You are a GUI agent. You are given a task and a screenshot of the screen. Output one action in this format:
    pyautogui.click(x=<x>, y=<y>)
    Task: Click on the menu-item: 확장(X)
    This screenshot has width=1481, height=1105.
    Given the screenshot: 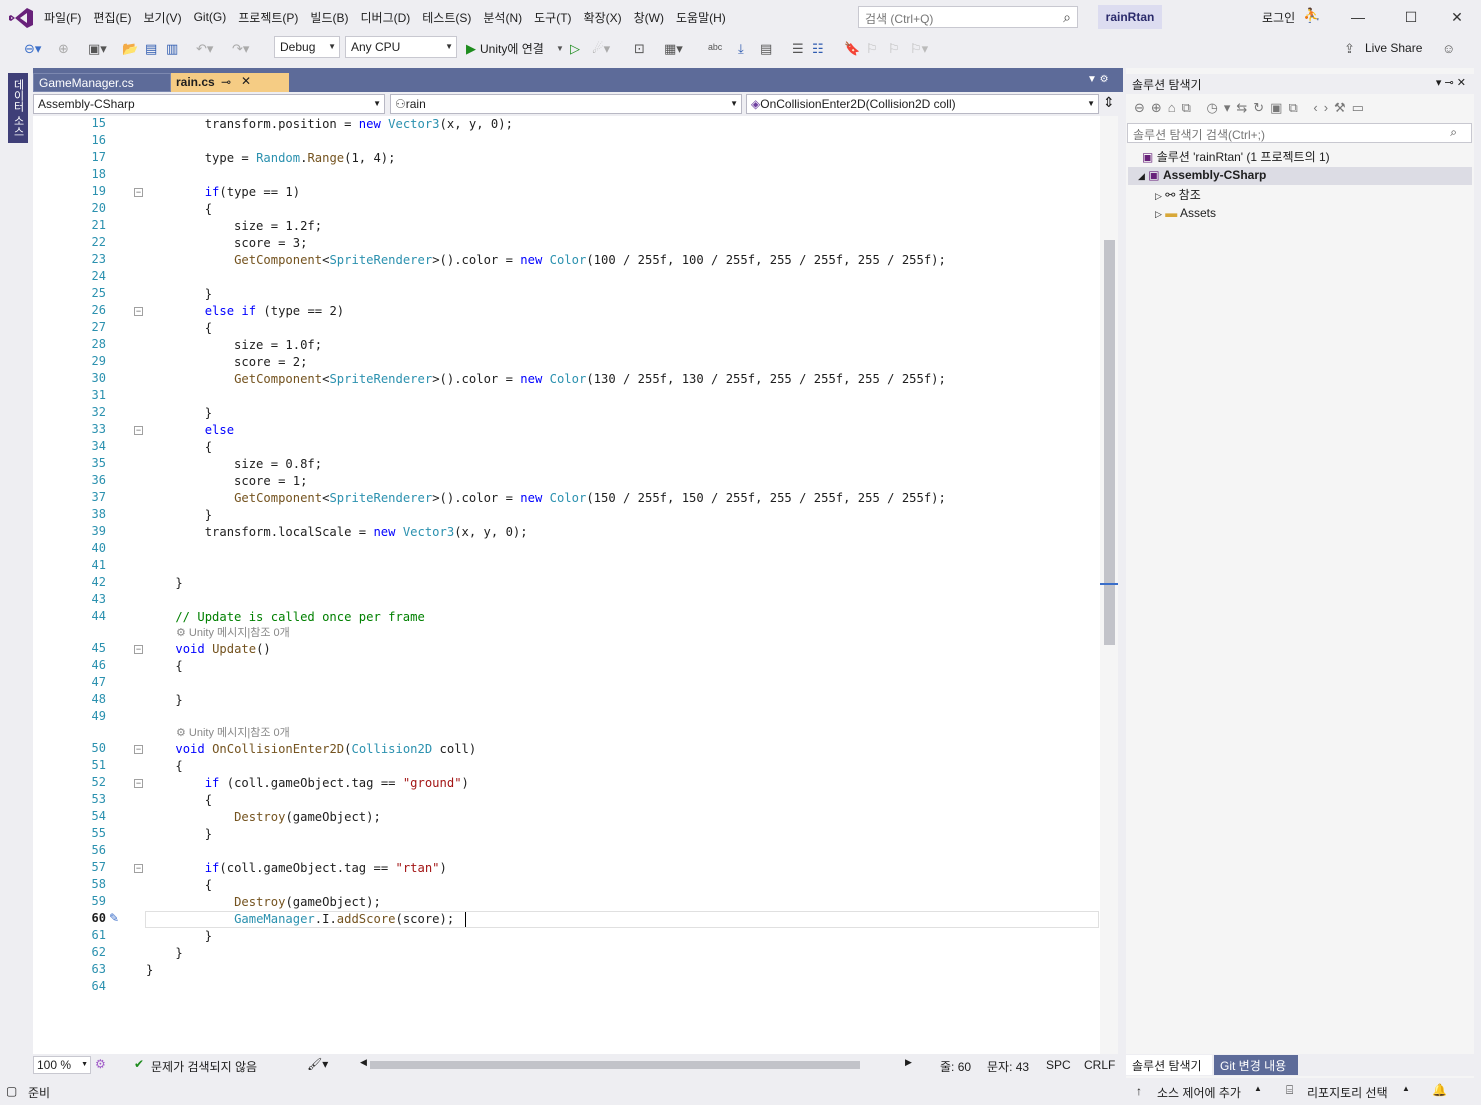 What is the action you would take?
    pyautogui.click(x=603, y=17)
    